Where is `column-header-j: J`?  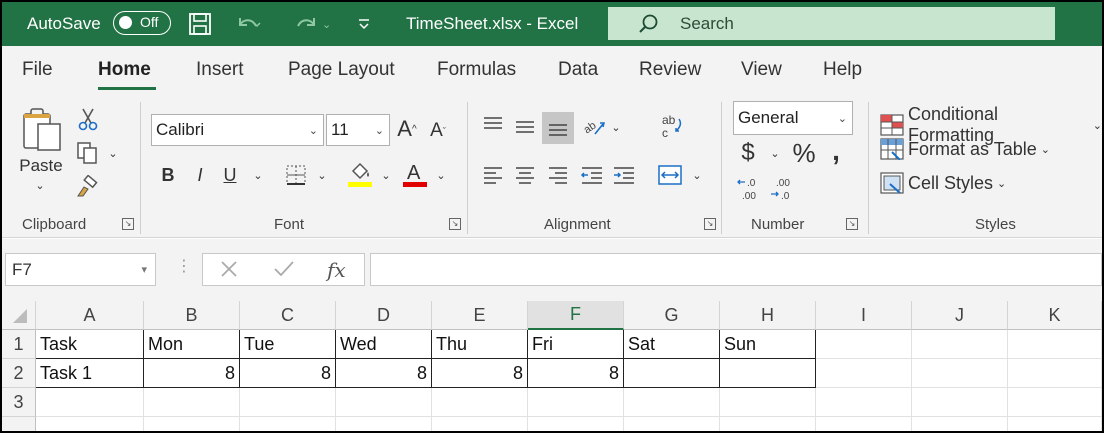 column-header-j: J is located at coordinates (960, 315).